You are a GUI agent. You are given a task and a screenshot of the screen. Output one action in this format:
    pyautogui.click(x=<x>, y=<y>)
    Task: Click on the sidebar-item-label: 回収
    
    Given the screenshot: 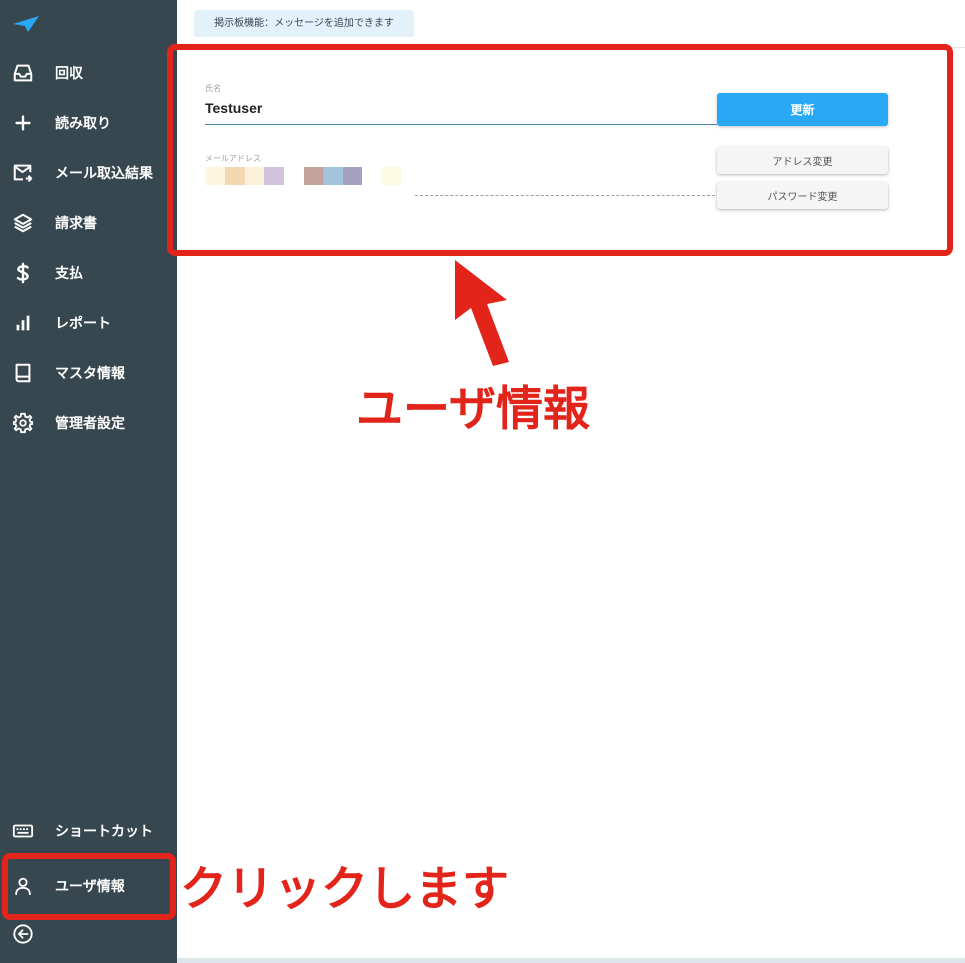 What is the action you would take?
    pyautogui.click(x=69, y=74)
    